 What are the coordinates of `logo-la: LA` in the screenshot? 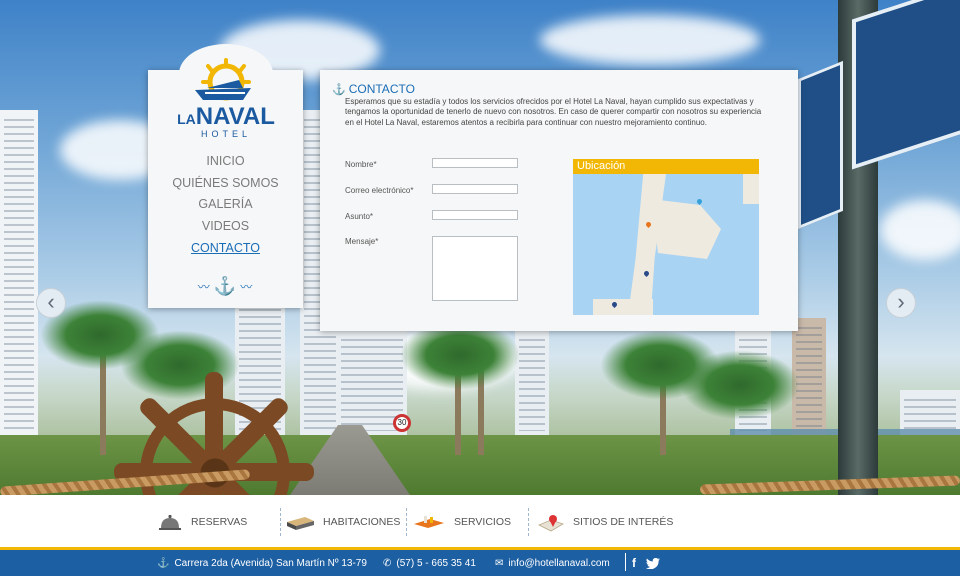 It's located at (186, 119).